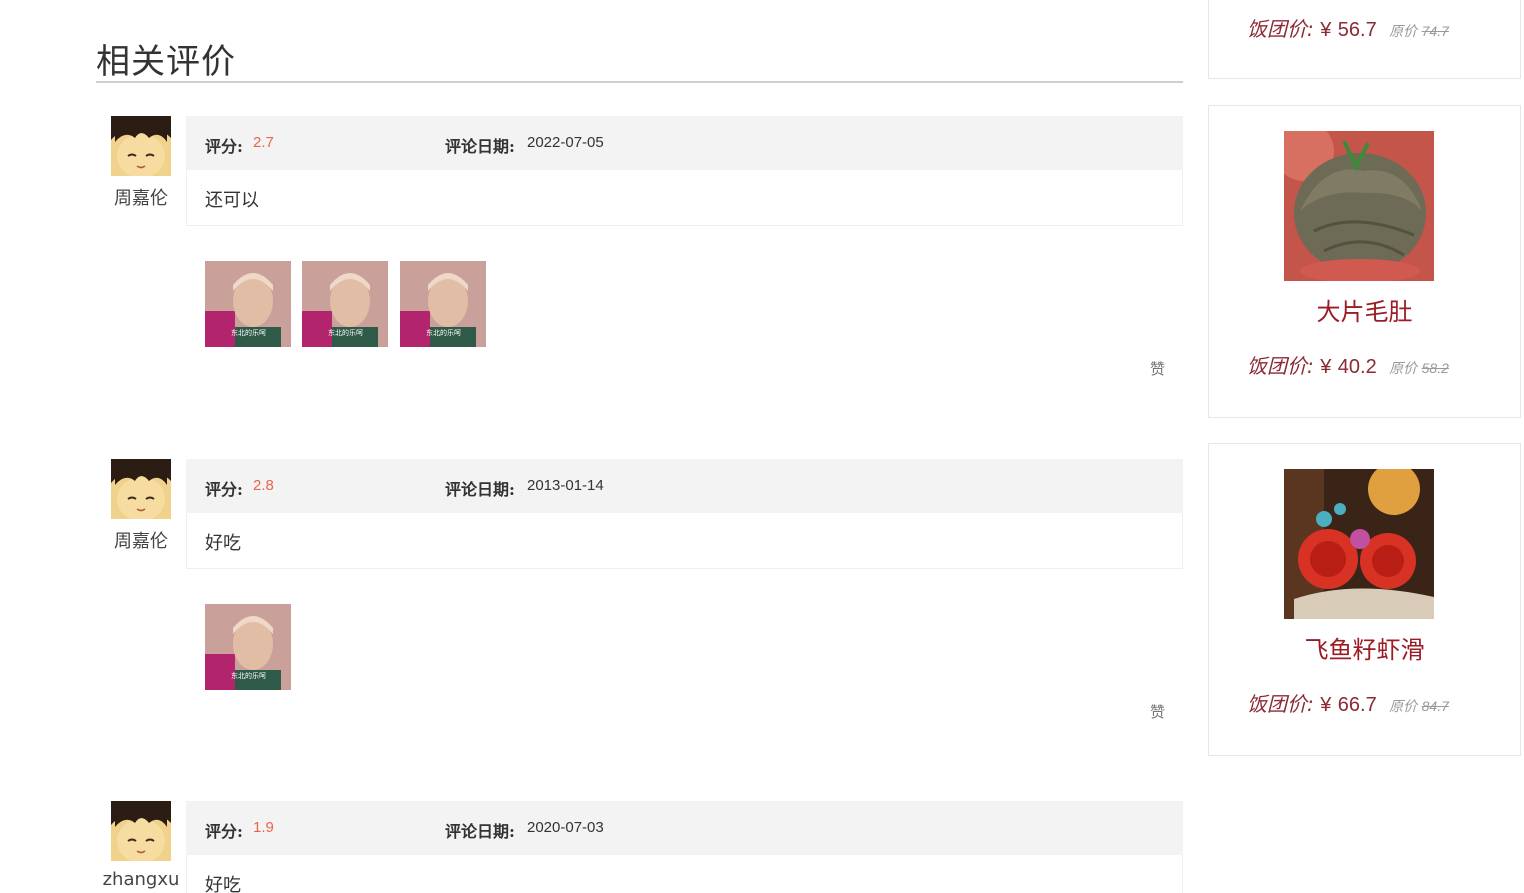 The height and width of the screenshot is (893, 1524). Describe the element at coordinates (565, 485) in the screenshot. I see `date-value: 2013-01-14` at that location.